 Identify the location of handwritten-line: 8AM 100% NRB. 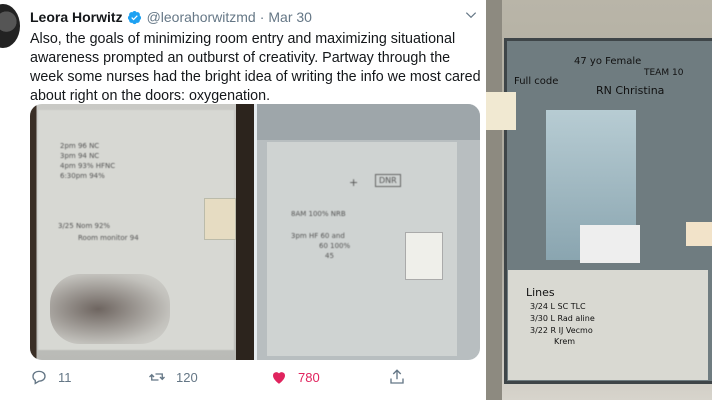
(318, 214).